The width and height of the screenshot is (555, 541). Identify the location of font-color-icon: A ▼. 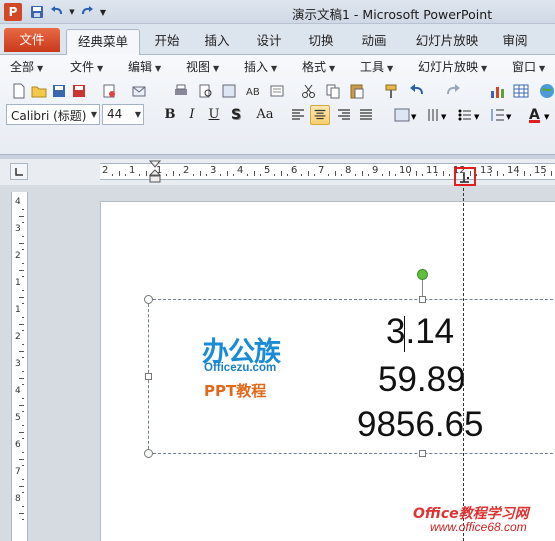
(540, 115).